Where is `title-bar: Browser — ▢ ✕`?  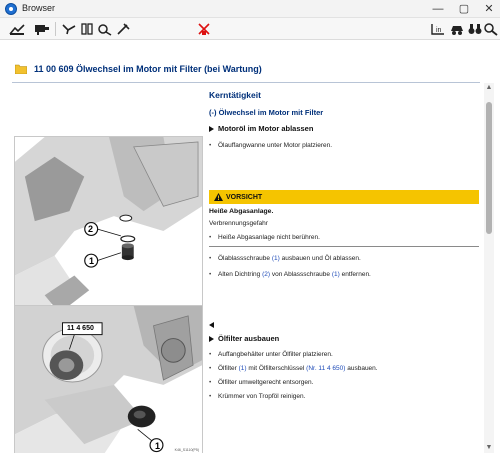
title-bar: Browser — ▢ ✕ is located at coordinates (250, 9).